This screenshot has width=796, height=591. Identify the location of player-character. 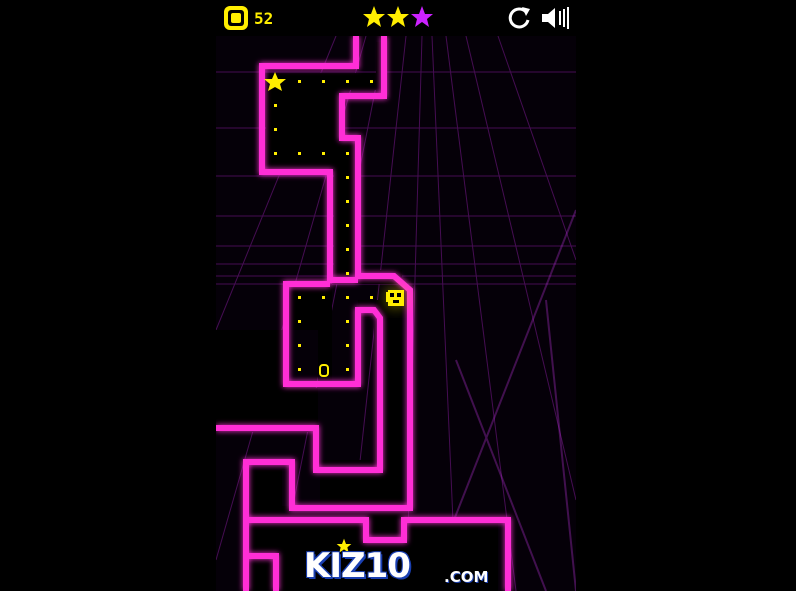
(396, 298).